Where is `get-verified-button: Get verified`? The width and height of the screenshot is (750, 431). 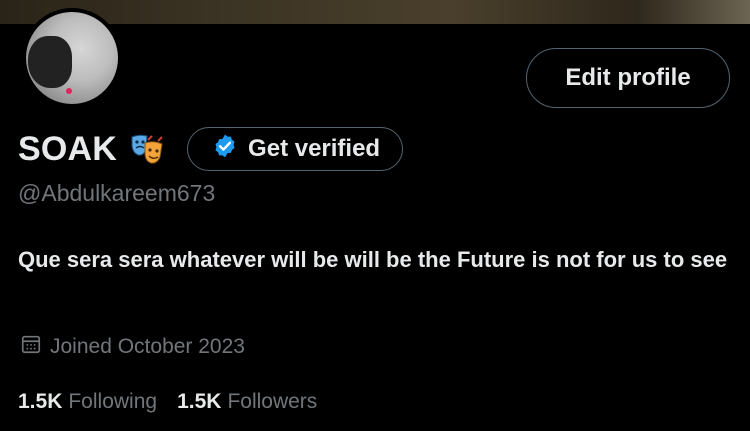 get-verified-button: Get verified is located at coordinates (295, 149).